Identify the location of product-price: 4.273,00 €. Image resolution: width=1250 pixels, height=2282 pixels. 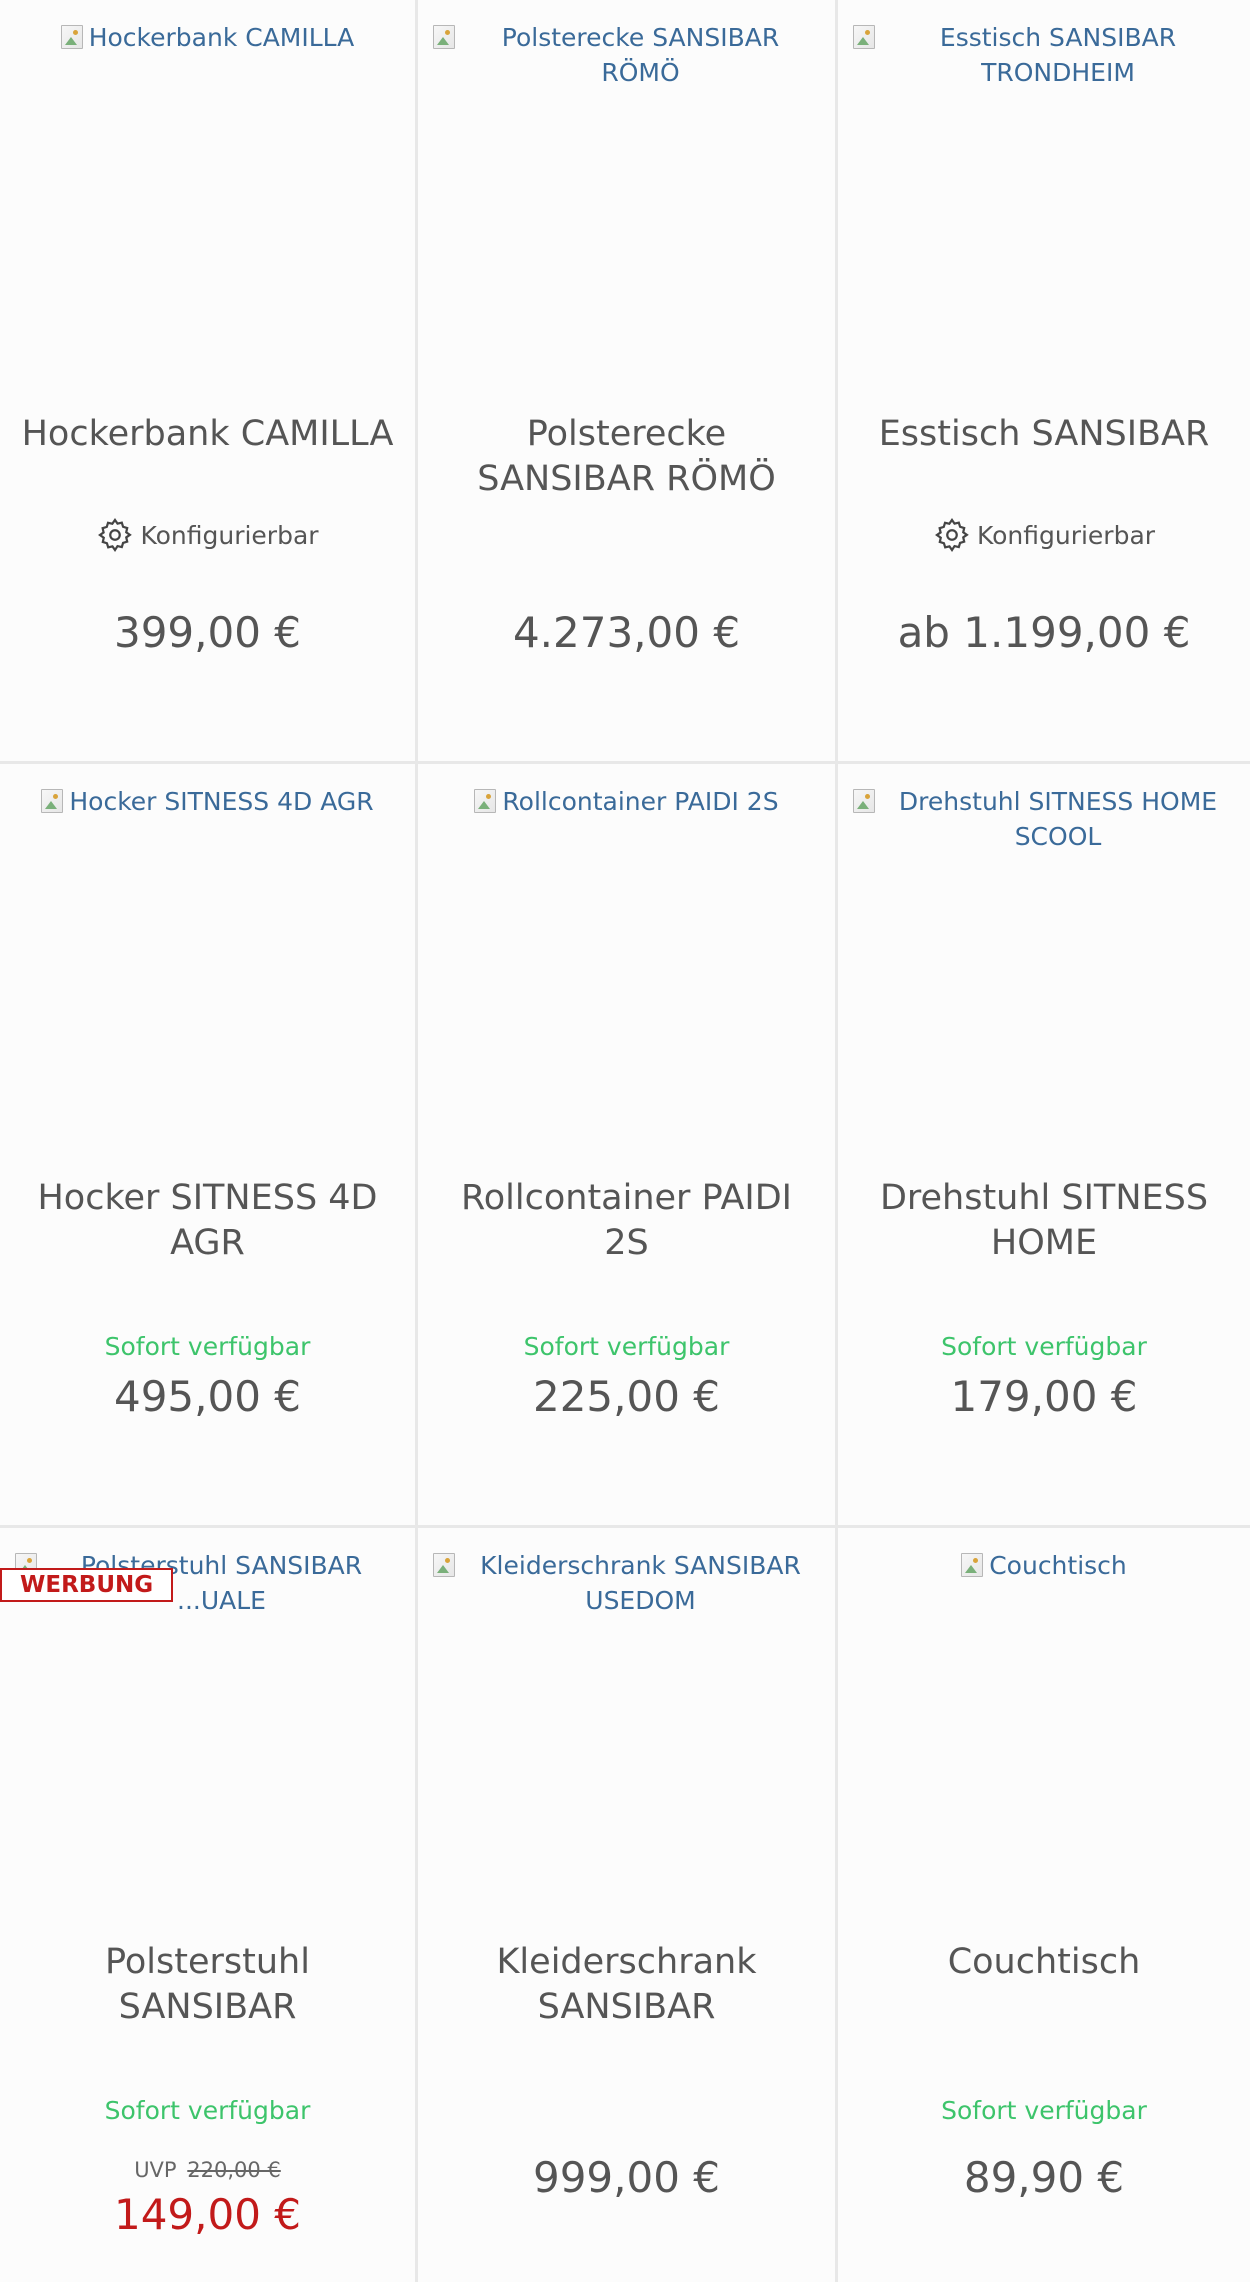
(626, 632).